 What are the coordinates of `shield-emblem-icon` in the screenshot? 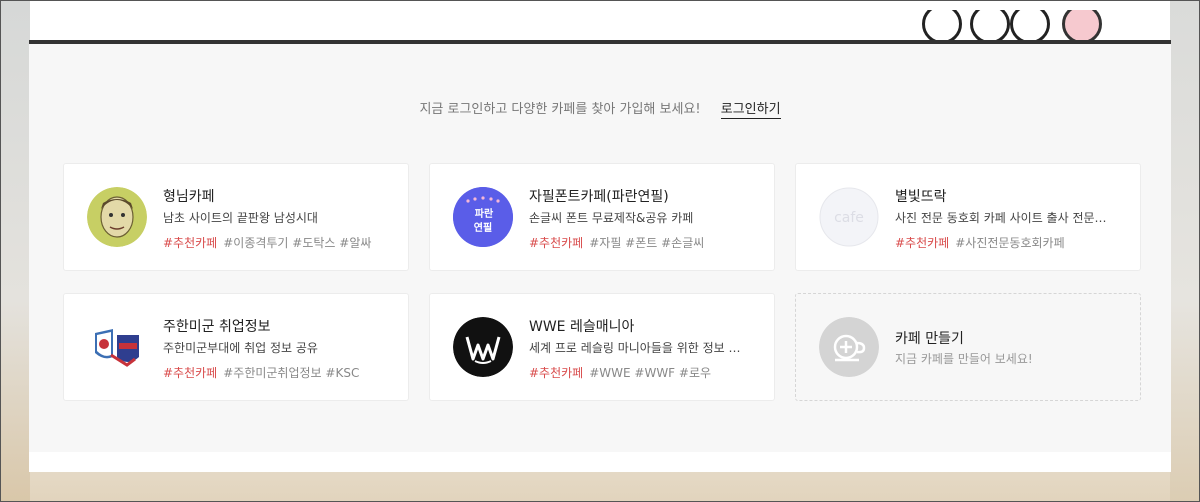 It's located at (117, 347).